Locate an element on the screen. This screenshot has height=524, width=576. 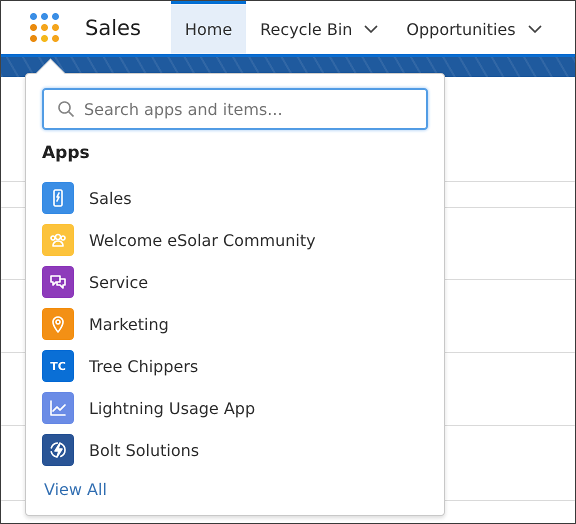
view-all-link: View All is located at coordinates (75, 489).